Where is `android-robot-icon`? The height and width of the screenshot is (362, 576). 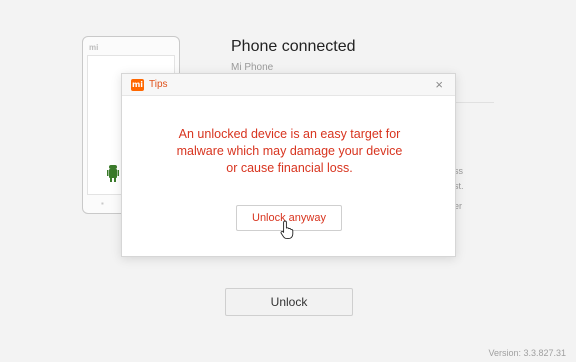
android-robot-icon is located at coordinates (113, 173).